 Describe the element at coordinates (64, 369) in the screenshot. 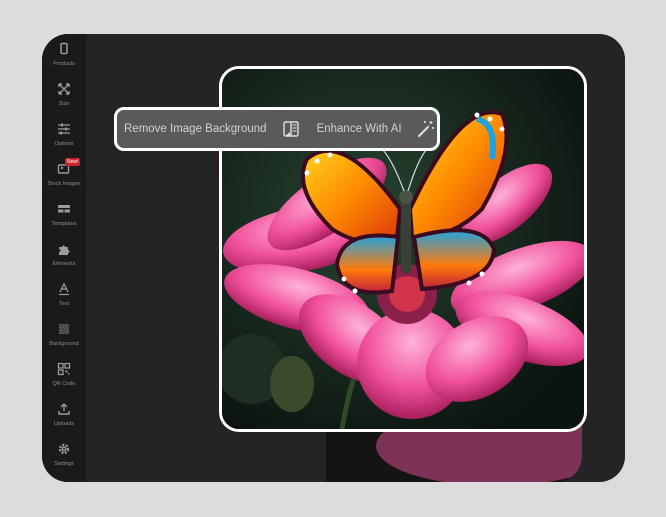

I see `qr-code-icon` at that location.